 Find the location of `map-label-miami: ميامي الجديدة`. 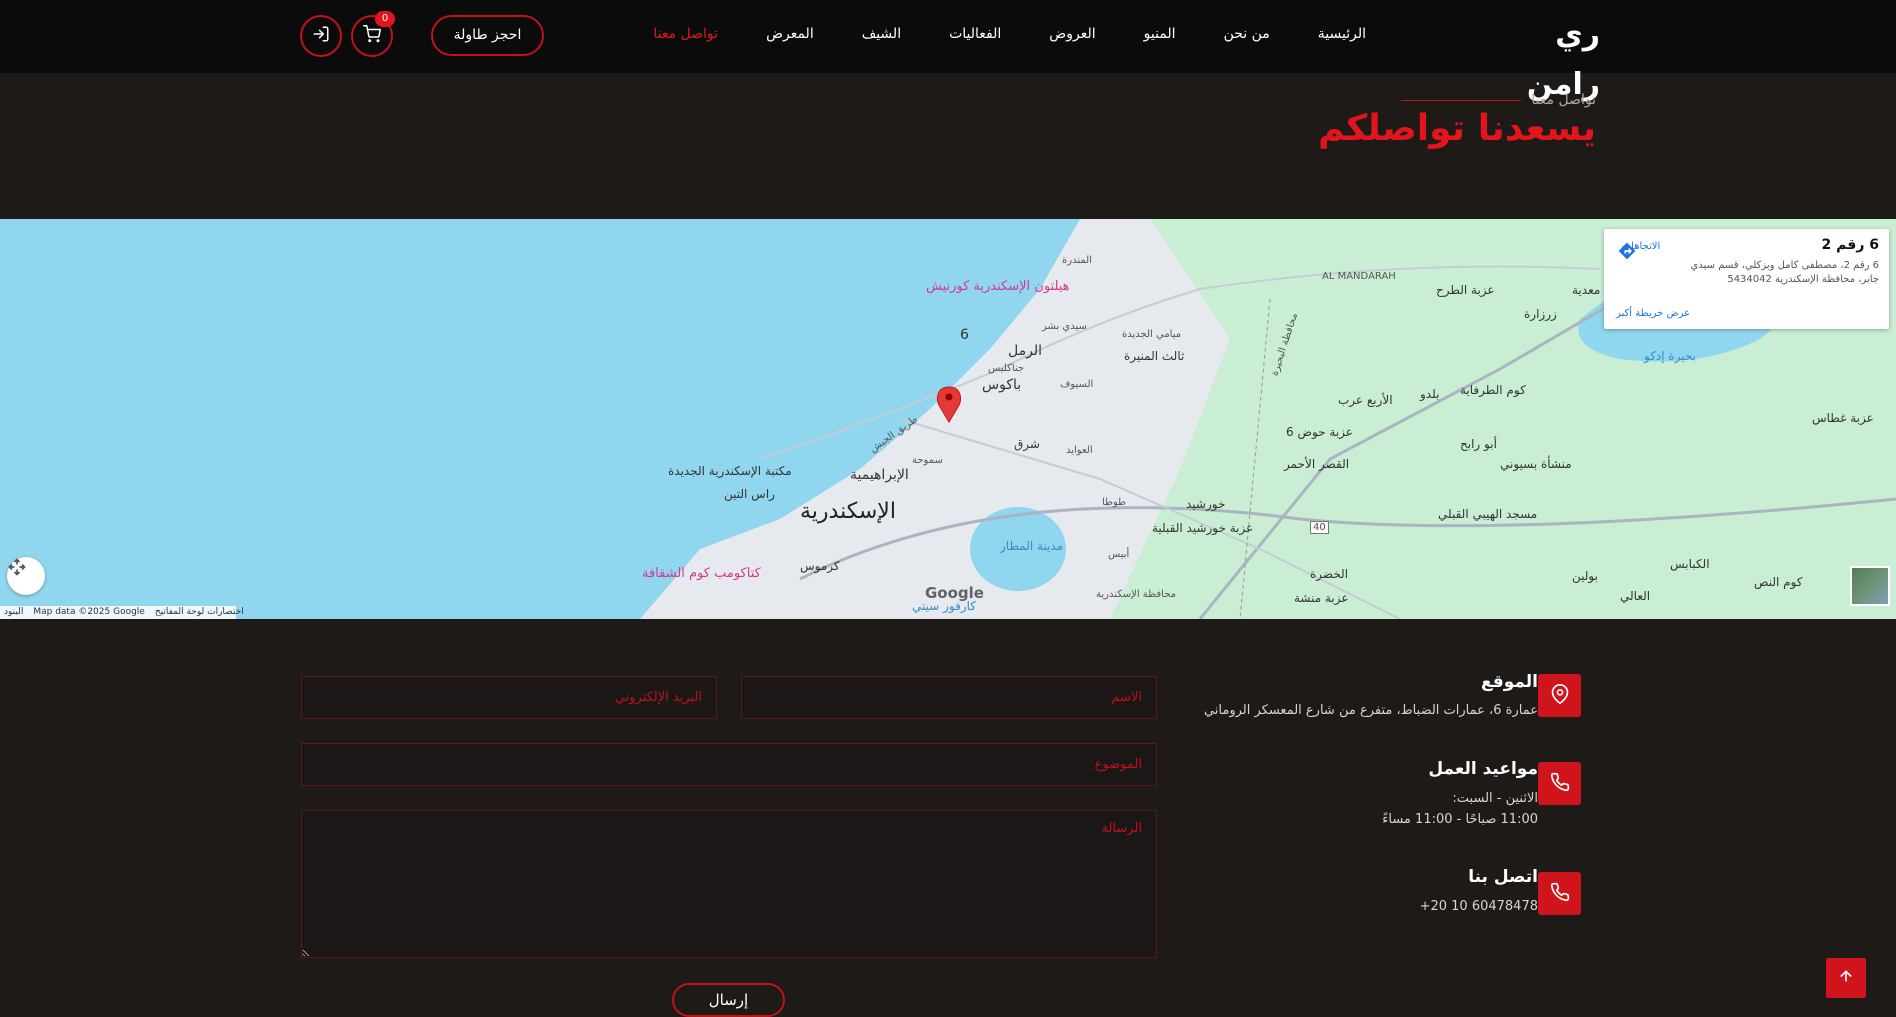

map-label-miami: ميامي الجديدة is located at coordinates (1152, 334).